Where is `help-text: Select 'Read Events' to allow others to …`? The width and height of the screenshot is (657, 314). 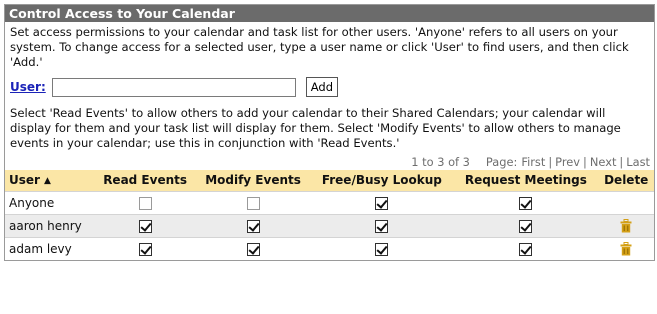 help-text: Select 'Read Events' to allow others to … is located at coordinates (315, 128).